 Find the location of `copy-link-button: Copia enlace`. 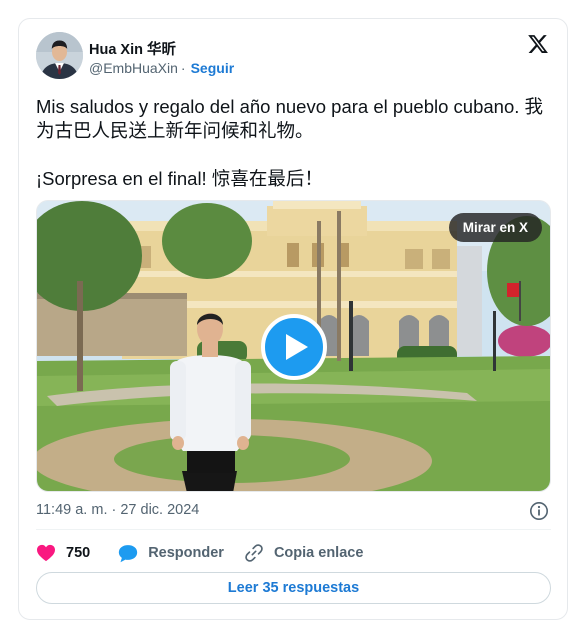

copy-link-button: Copia enlace is located at coordinates (303, 553).